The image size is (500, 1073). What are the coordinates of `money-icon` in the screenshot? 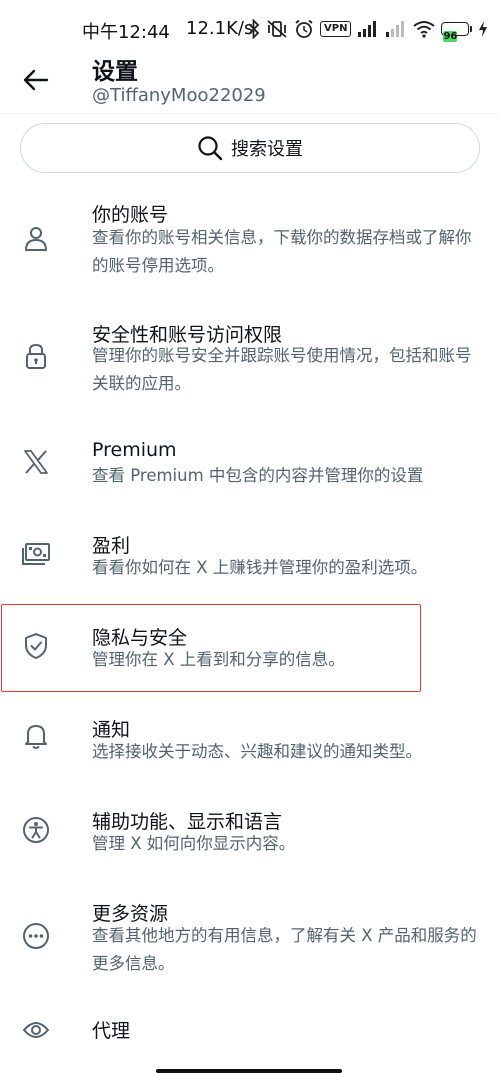 It's located at (36, 554).